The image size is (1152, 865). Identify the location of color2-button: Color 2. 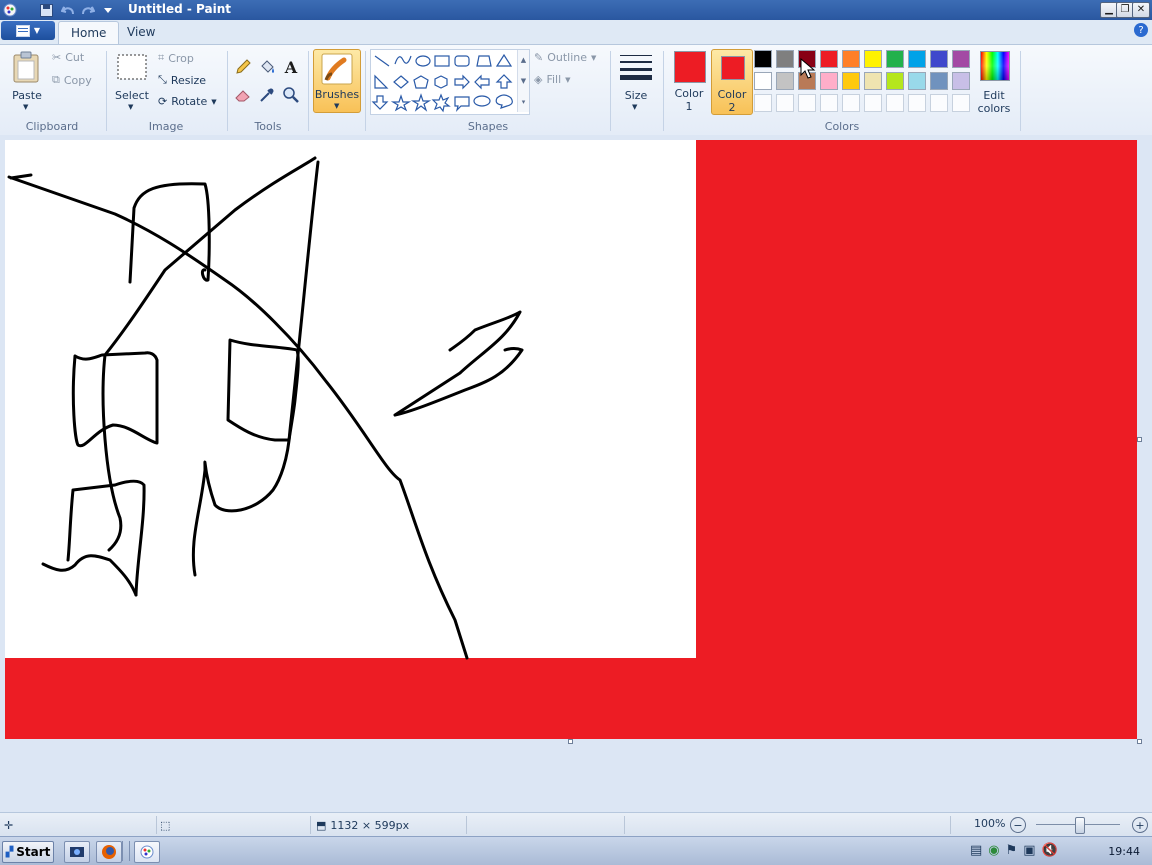
(732, 82).